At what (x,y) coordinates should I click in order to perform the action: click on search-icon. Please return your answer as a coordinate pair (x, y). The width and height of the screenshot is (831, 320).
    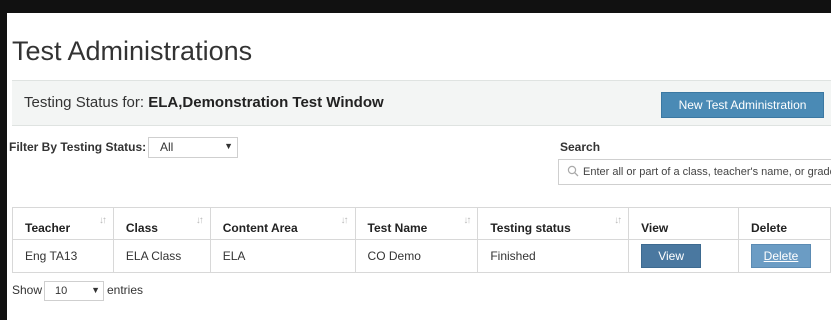
    Looking at the image, I should click on (573, 171).